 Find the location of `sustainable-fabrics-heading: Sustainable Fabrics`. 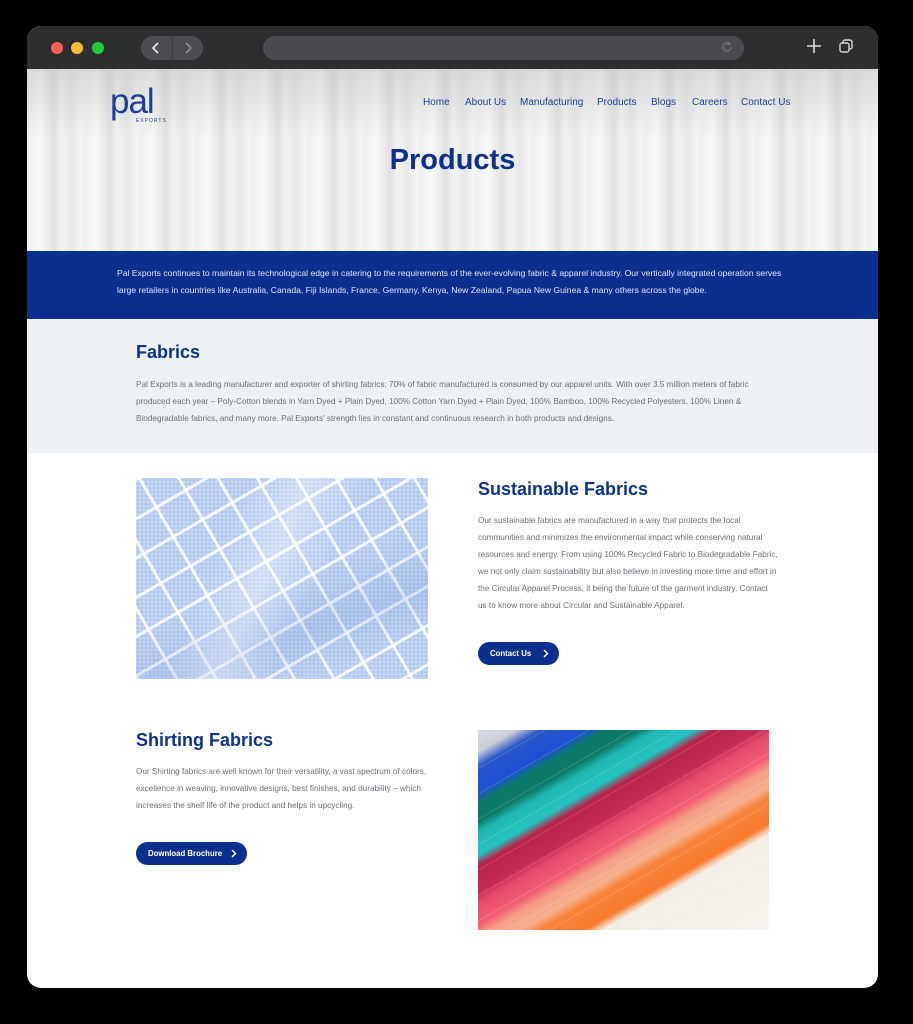

sustainable-fabrics-heading: Sustainable Fabrics is located at coordinates (563, 489).